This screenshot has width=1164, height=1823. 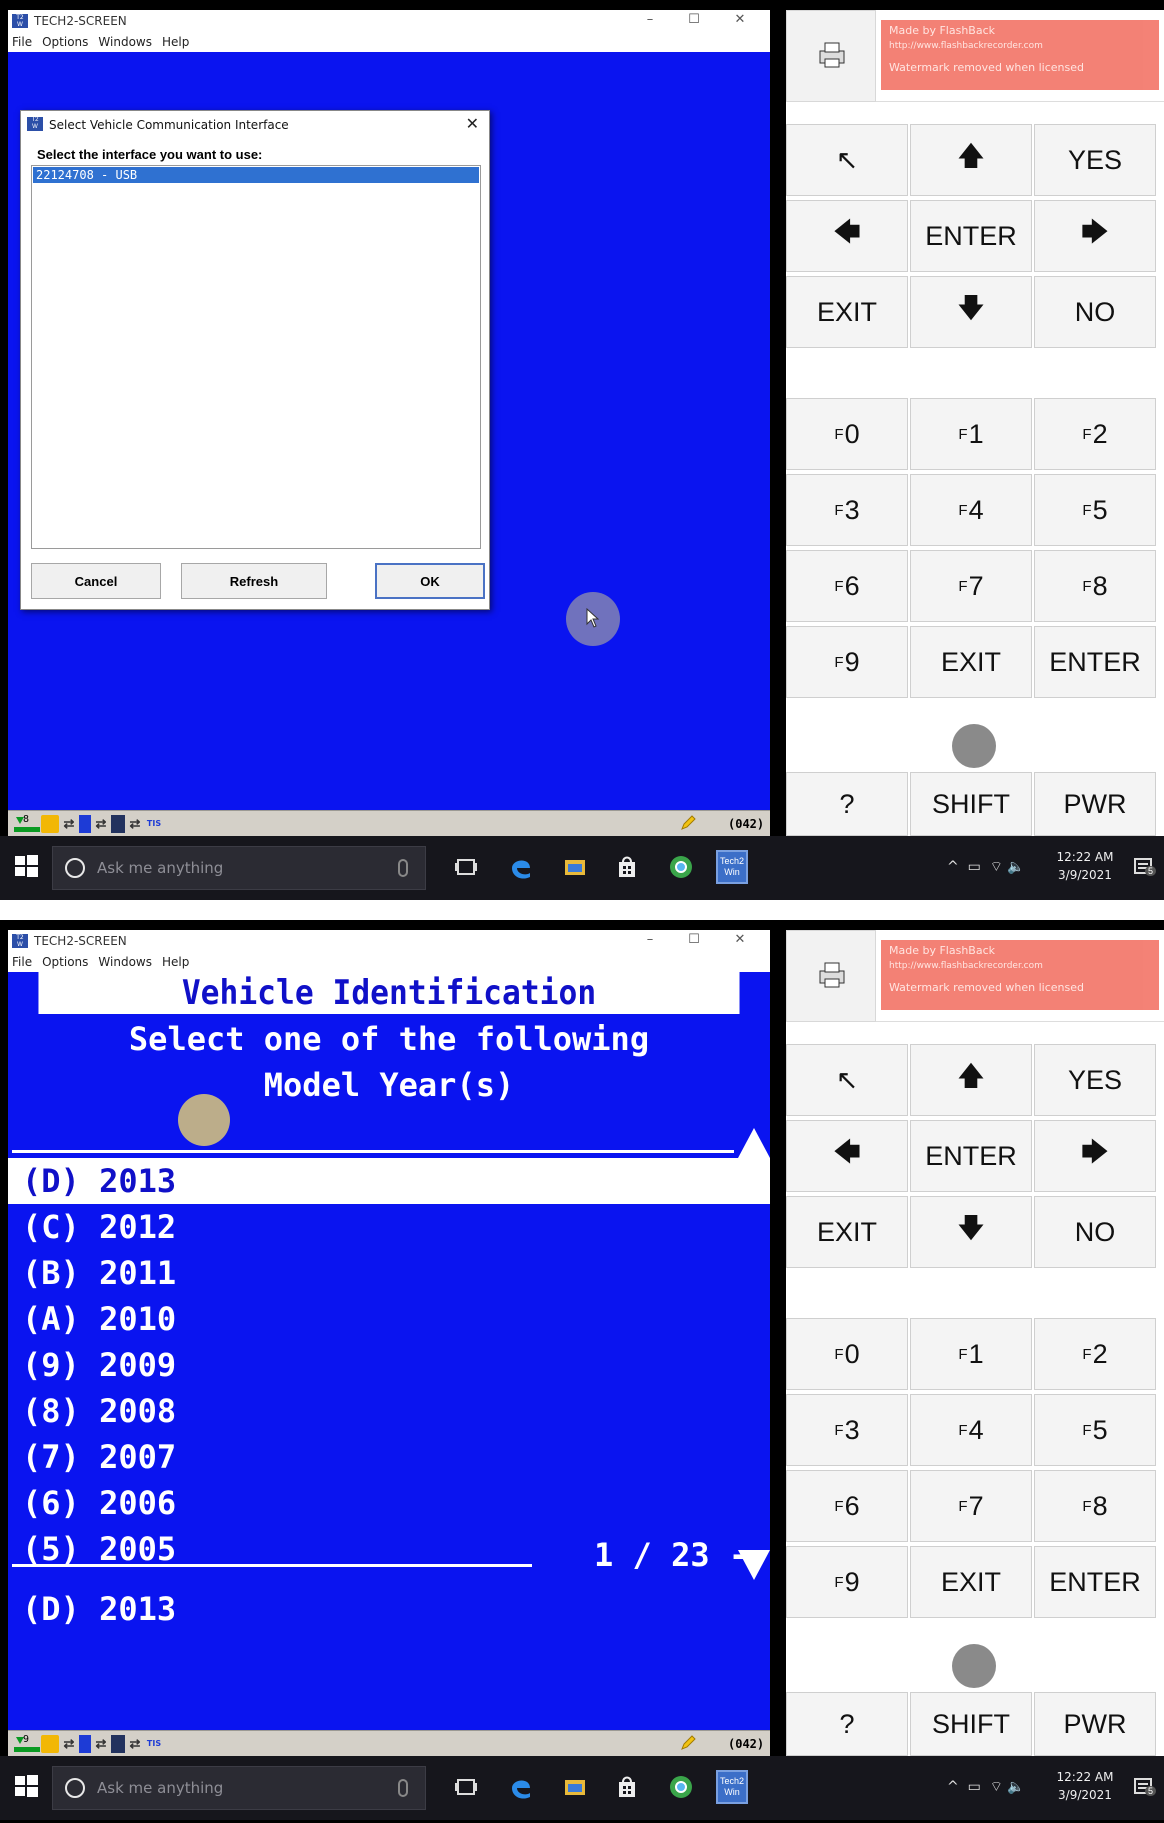 What do you see at coordinates (1095, 1582) in the screenshot?
I see `key-enter: ENTER` at bounding box center [1095, 1582].